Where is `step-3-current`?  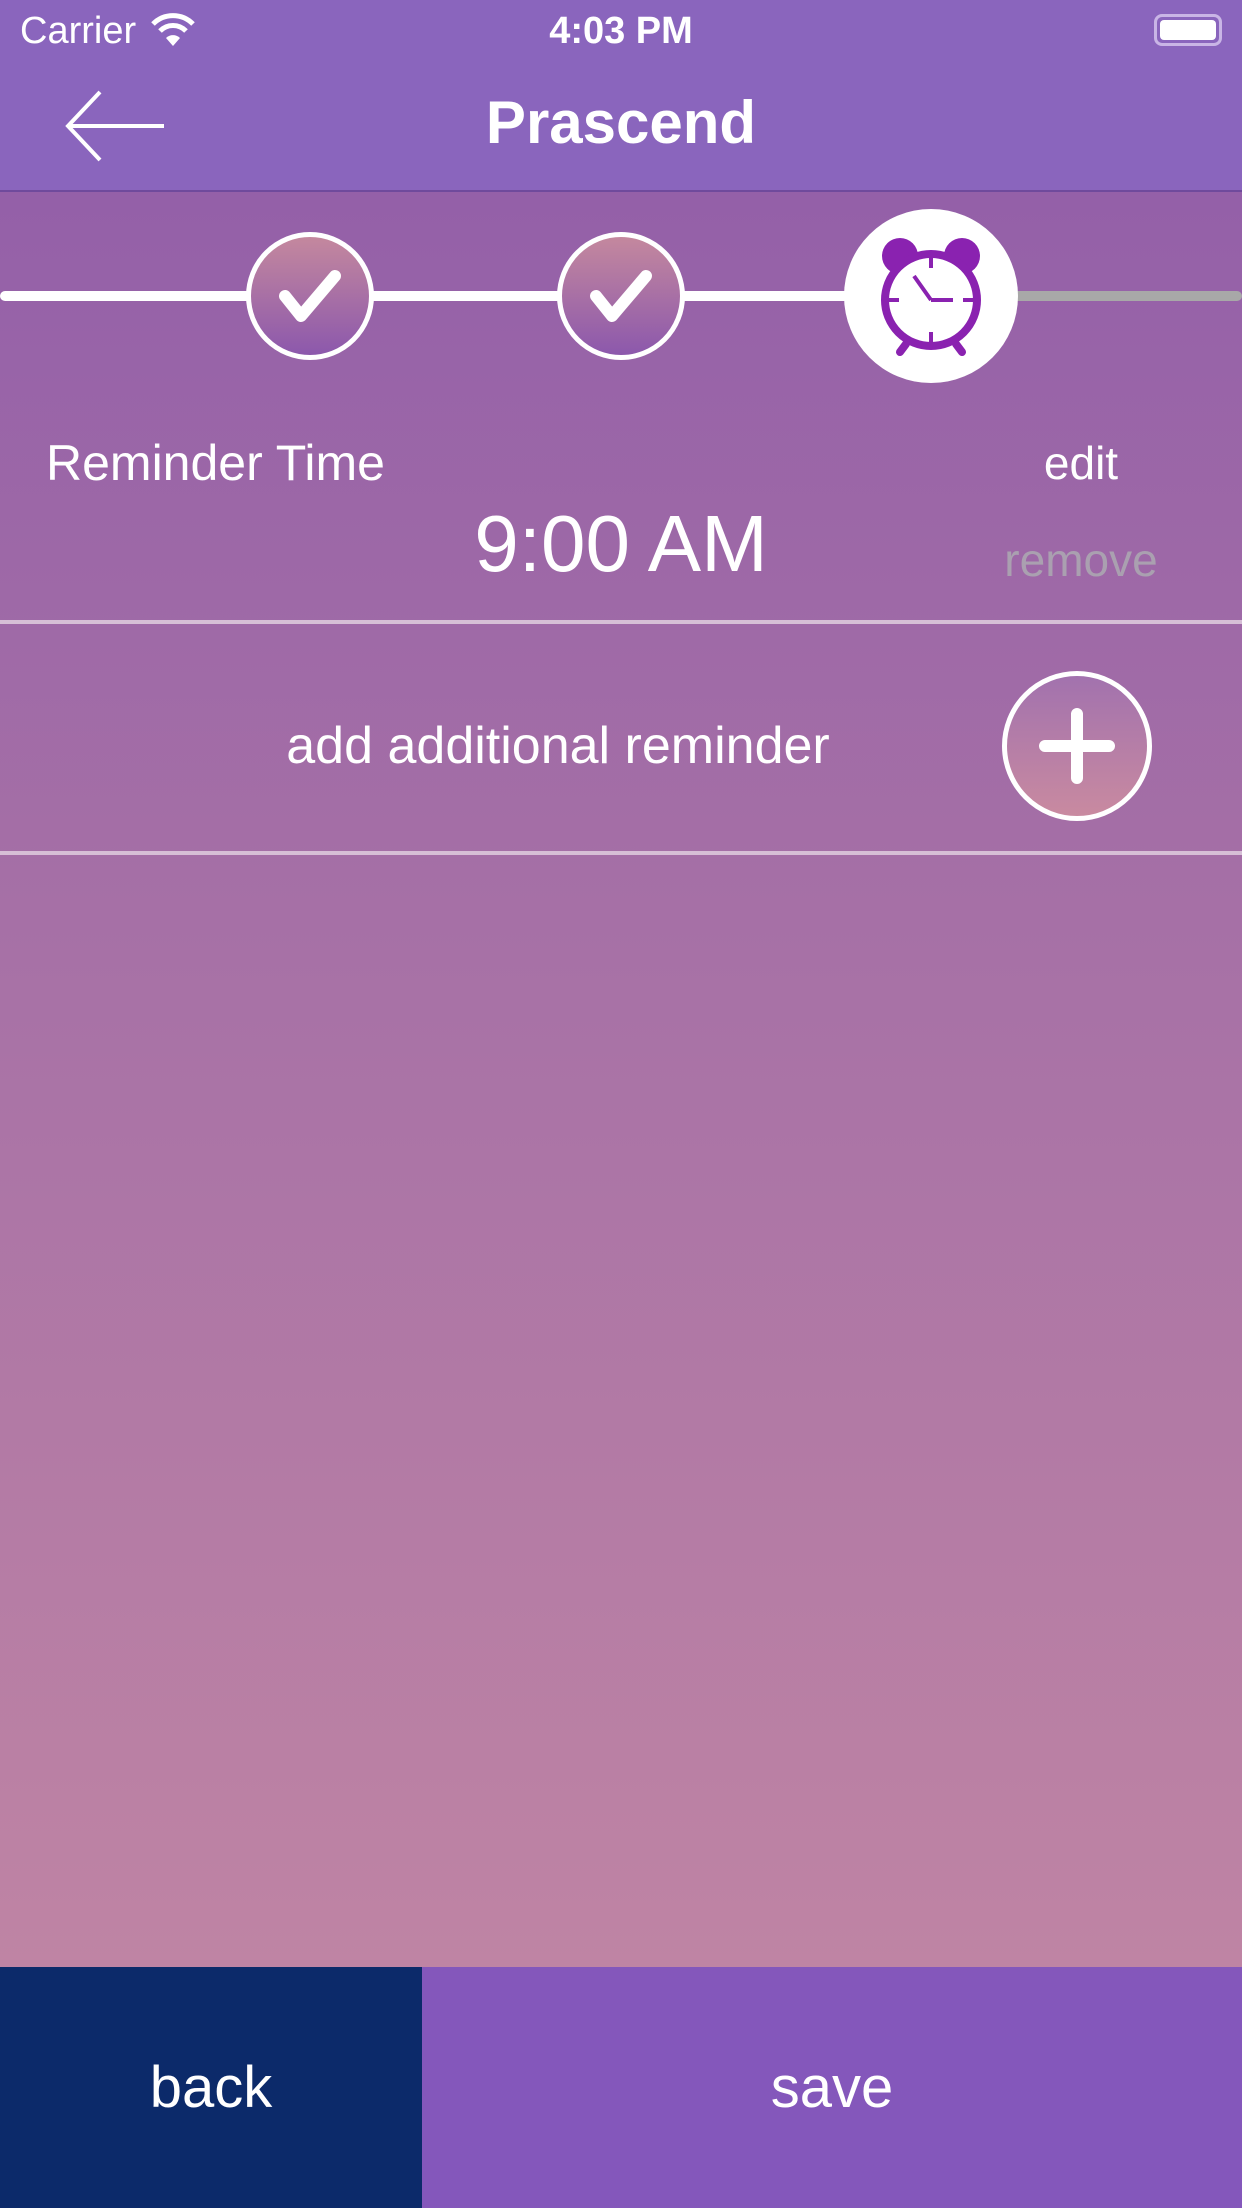
step-3-current is located at coordinates (931, 296).